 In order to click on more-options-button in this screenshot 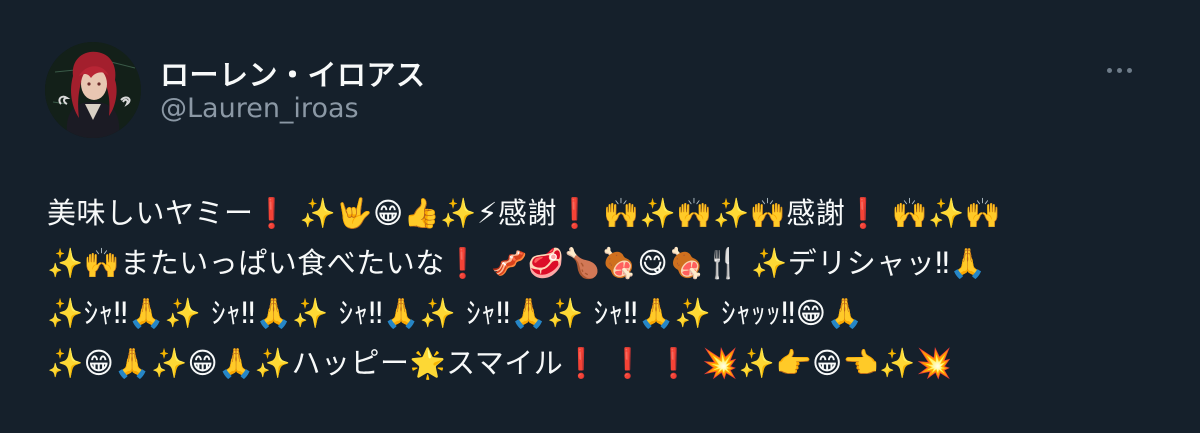, I will do `click(1119, 70)`.